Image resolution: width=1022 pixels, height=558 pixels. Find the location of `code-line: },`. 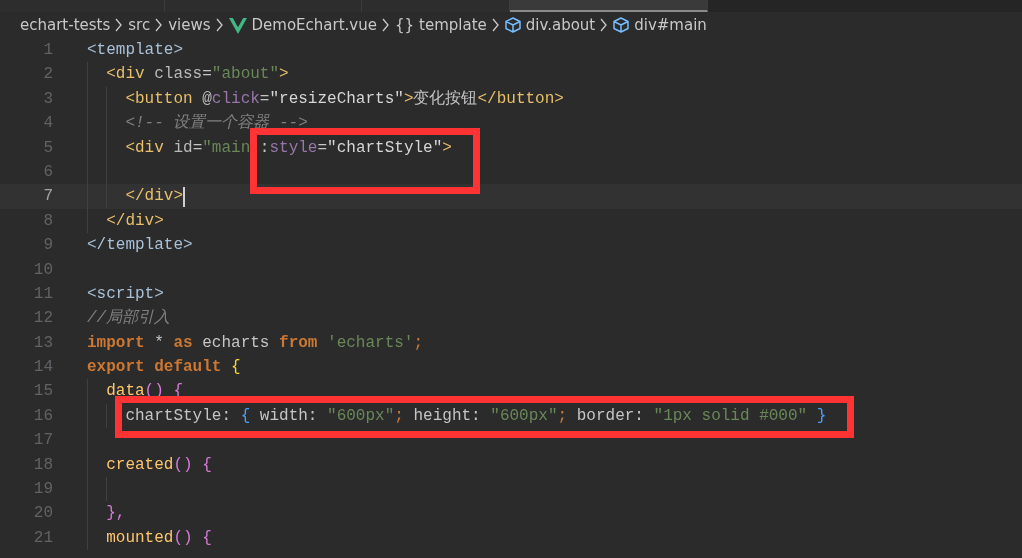

code-line: }, is located at coordinates (116, 514).